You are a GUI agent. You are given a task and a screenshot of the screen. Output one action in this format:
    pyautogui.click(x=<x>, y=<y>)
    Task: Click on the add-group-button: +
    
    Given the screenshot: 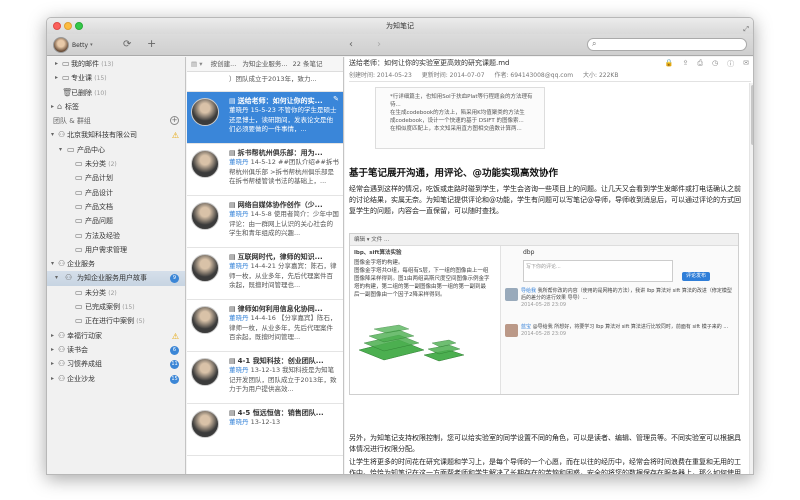 What is the action you would take?
    pyautogui.click(x=174, y=121)
    